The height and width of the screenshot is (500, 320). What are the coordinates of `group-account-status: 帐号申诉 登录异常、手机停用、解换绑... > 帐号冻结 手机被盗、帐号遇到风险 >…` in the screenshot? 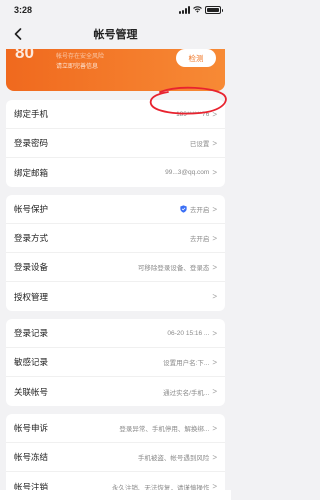 It's located at (115, 457).